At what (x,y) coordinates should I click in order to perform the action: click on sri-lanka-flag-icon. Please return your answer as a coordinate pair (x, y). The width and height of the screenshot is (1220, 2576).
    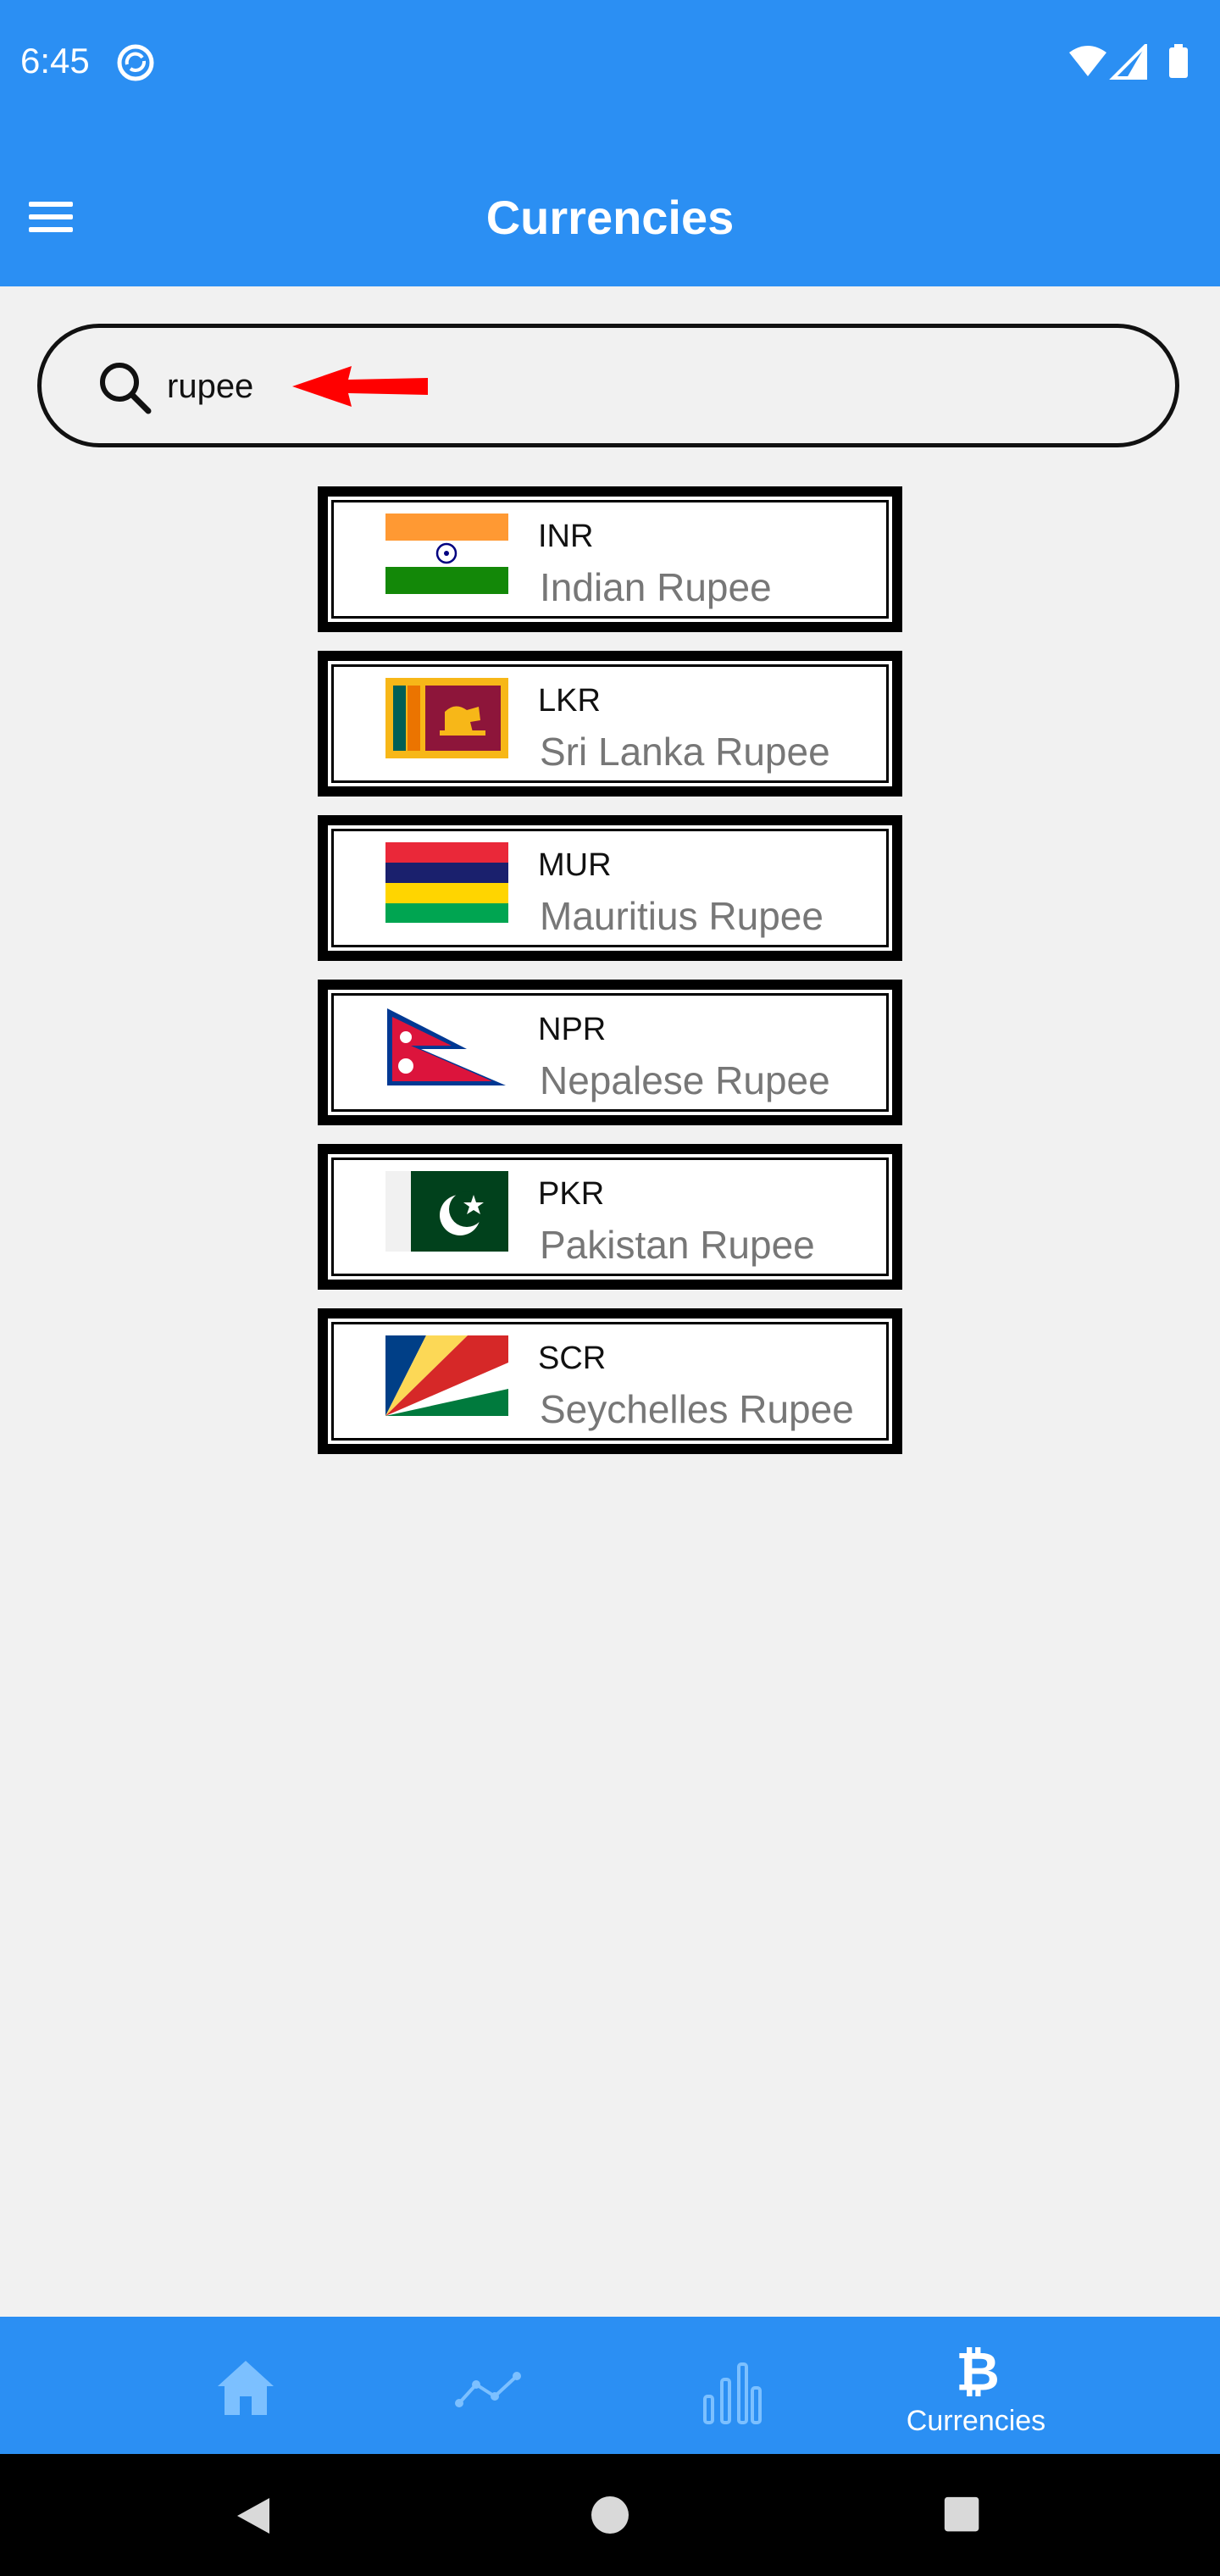
    Looking at the image, I should click on (446, 718).